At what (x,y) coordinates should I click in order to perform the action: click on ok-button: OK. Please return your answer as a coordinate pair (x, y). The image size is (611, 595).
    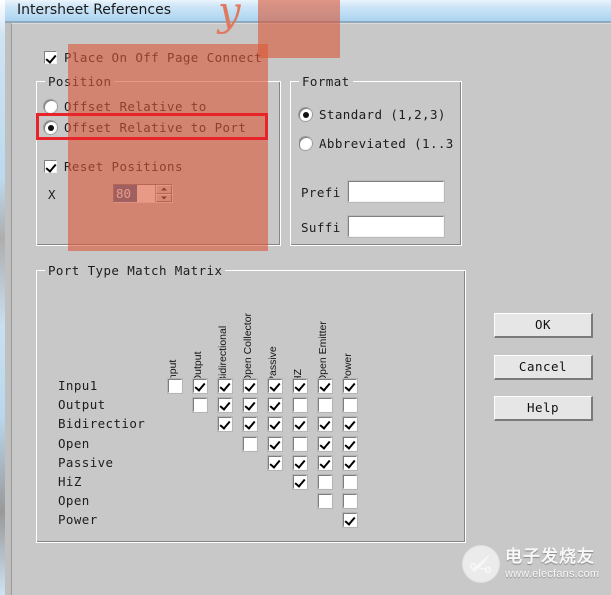
    Looking at the image, I should click on (543, 325).